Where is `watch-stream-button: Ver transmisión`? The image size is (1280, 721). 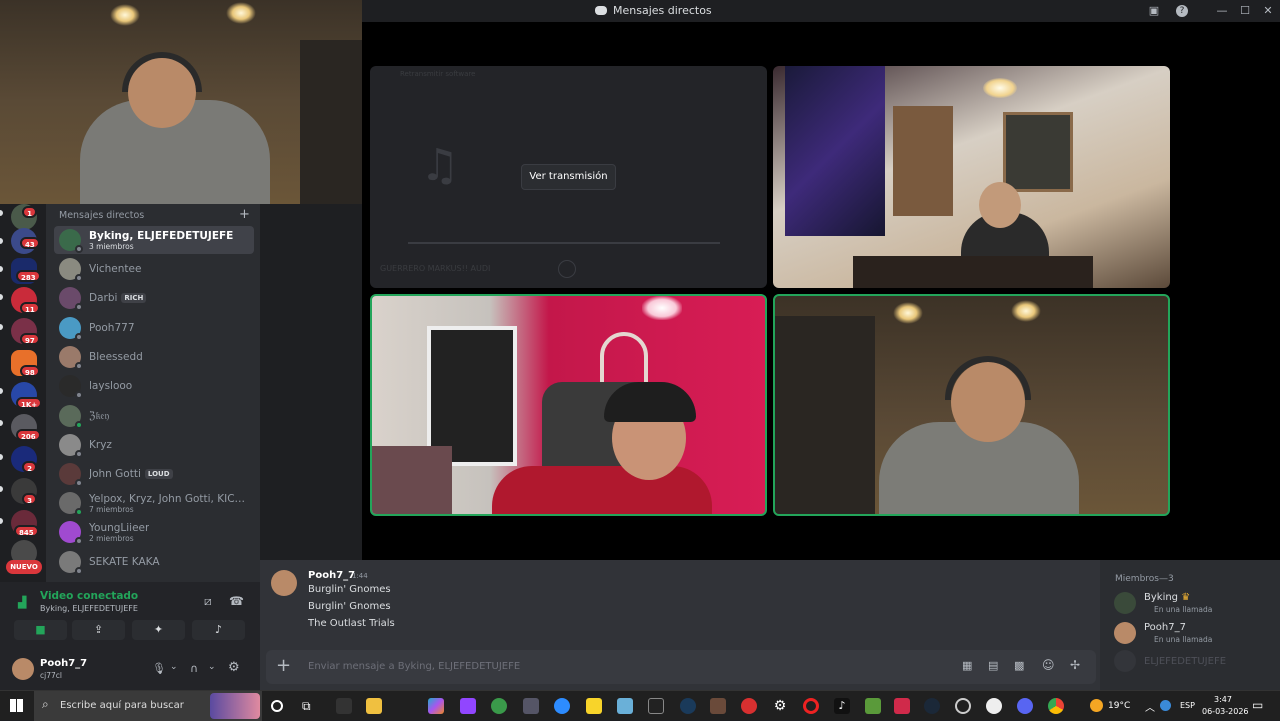
watch-stream-button: Ver transmisión is located at coordinates (568, 177).